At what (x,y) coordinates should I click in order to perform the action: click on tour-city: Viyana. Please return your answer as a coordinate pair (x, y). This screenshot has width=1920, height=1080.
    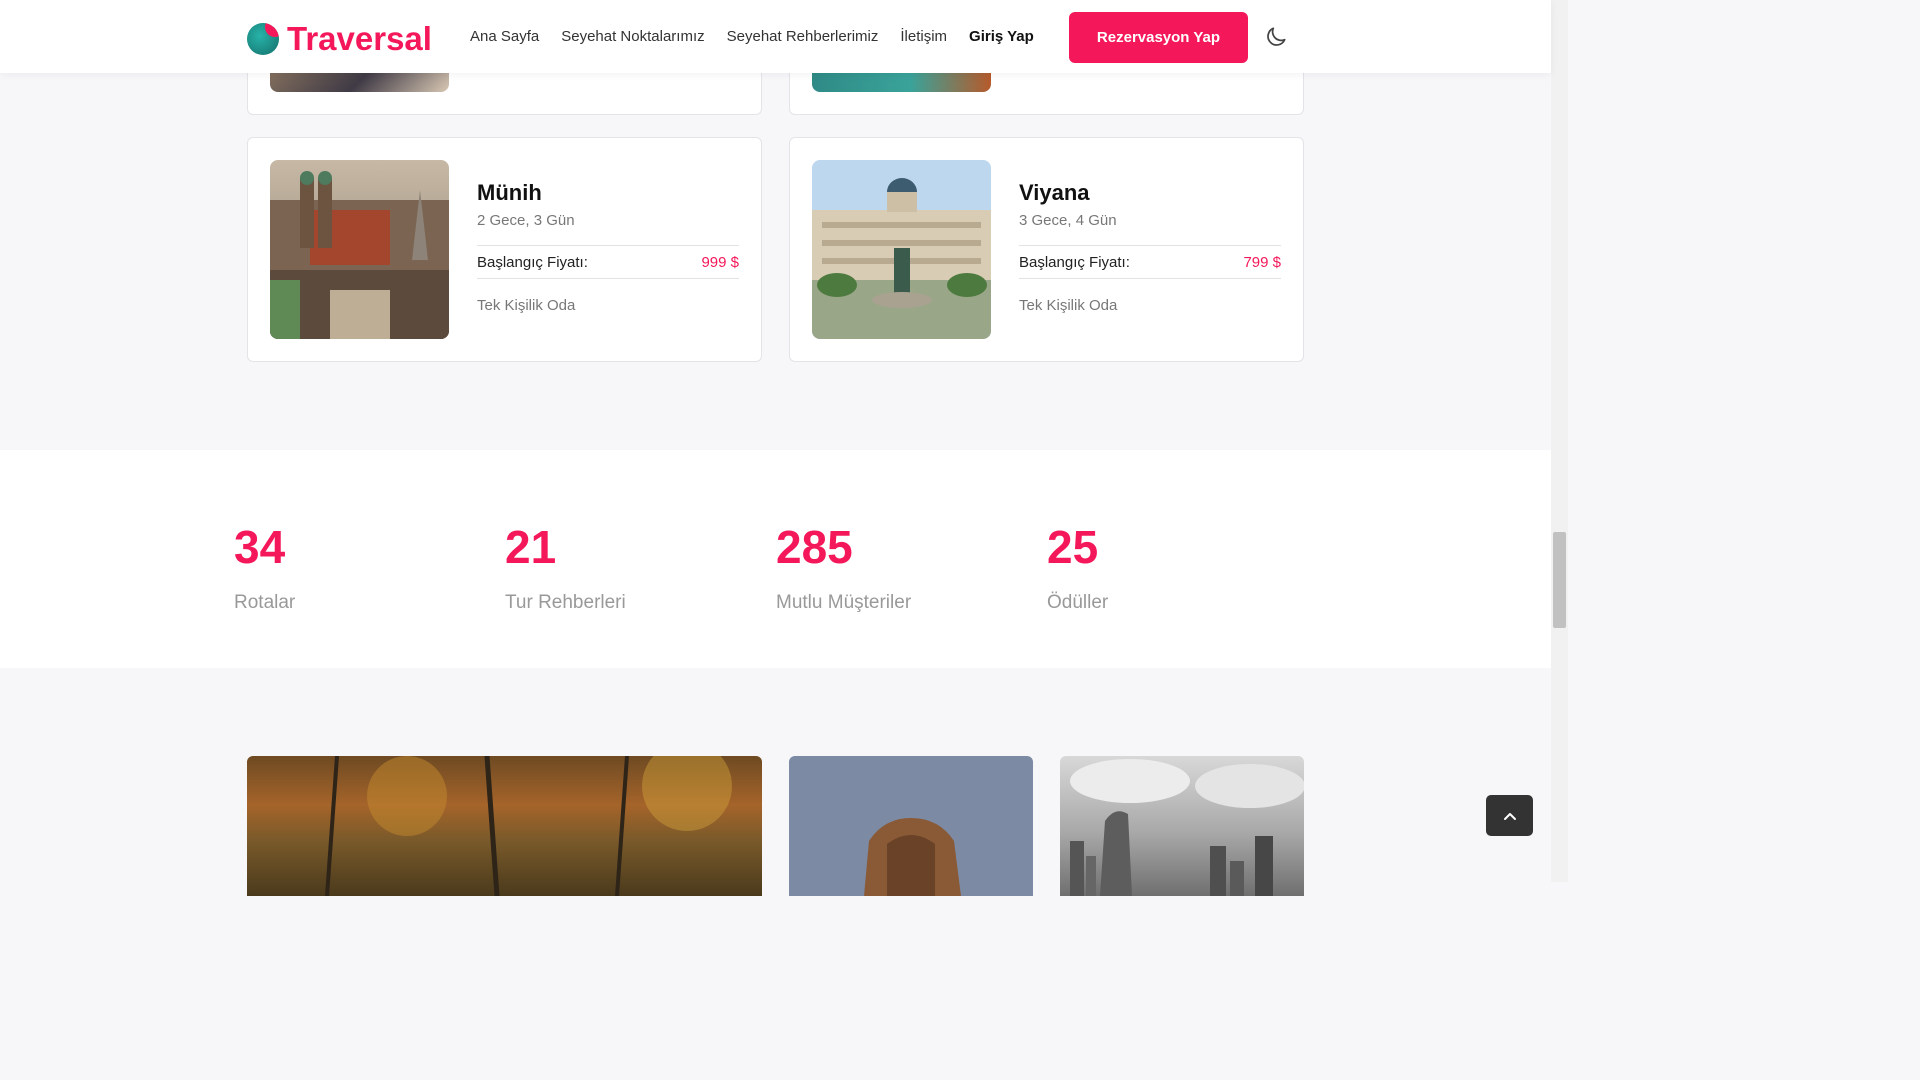
    Looking at the image, I should click on (1150, 193).